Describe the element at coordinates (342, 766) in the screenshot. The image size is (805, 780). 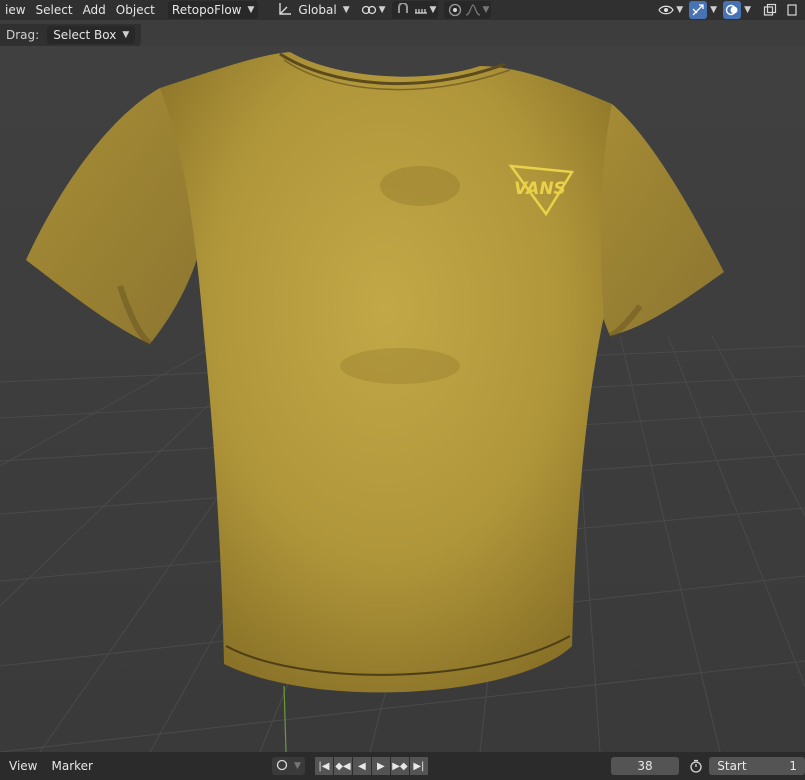
I see `jump-to-prev-keyframe-icon: ◆◀` at that location.